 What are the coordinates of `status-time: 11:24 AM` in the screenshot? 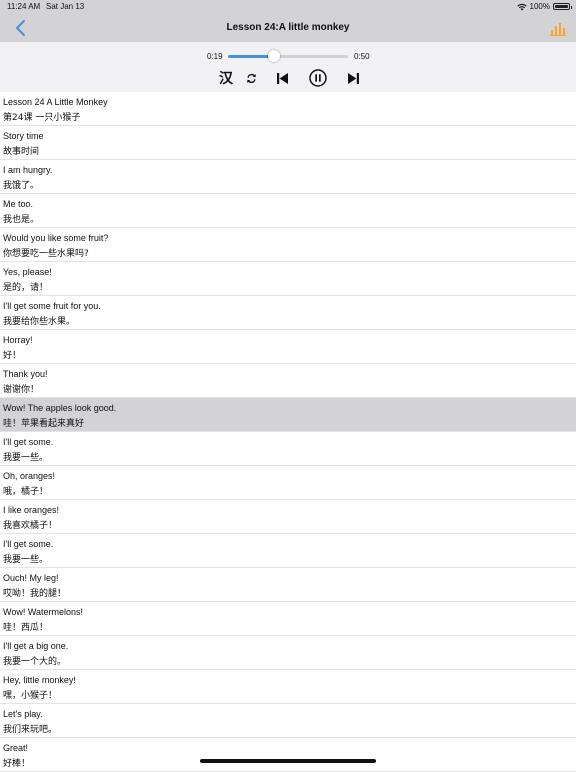 It's located at (24, 6).